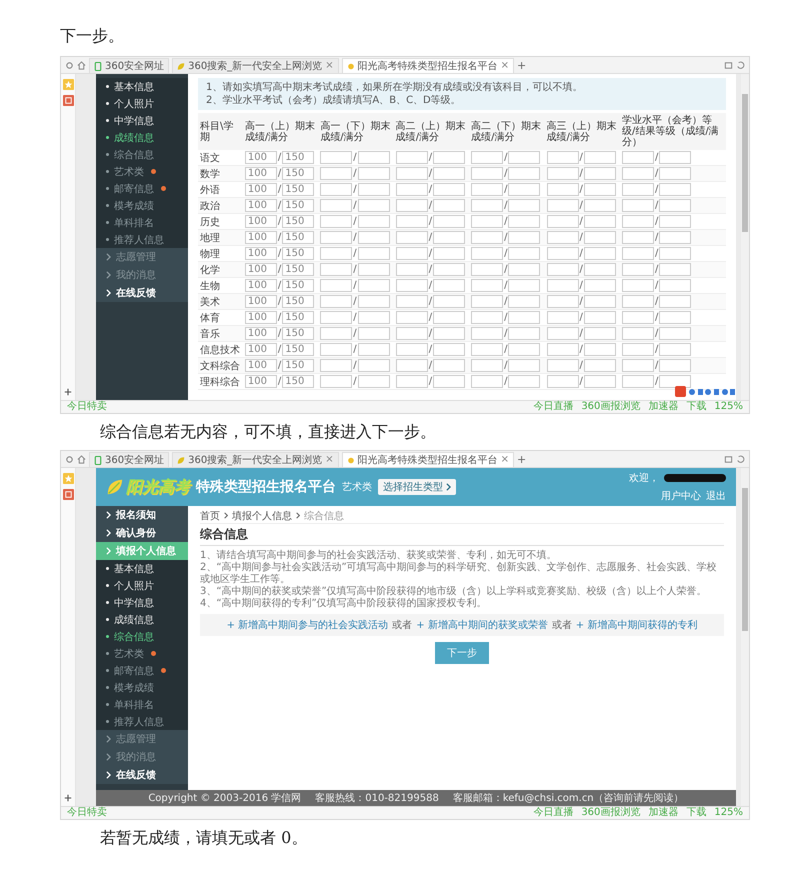 Image resolution: width=800 pixels, height=895 pixels. What do you see at coordinates (142, 533) in the screenshot?
I see `sidebar-item: 确认身份` at bounding box center [142, 533].